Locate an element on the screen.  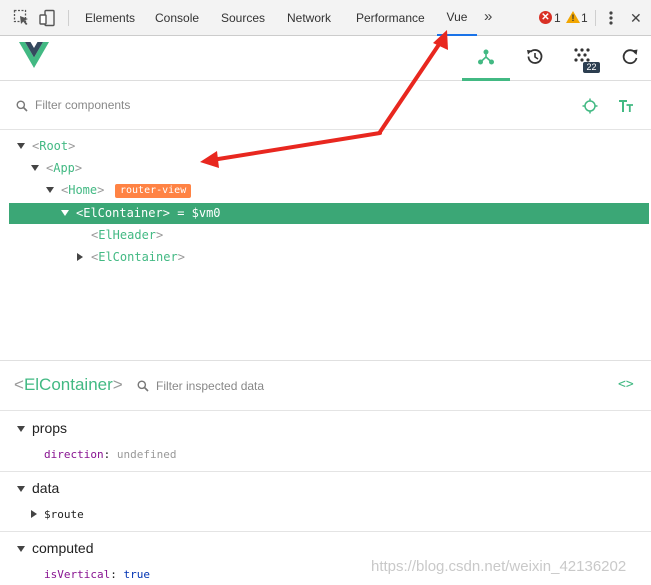
refresh-icon is located at coordinates (630, 57).